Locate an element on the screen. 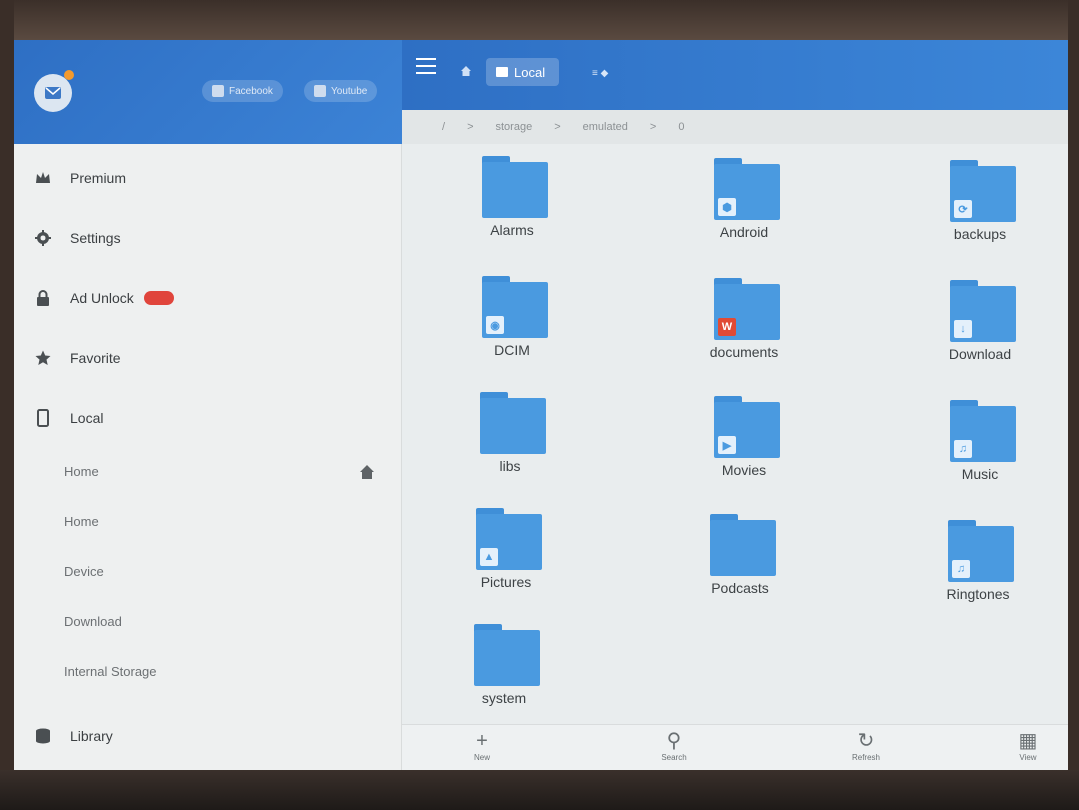  search-label: Search is located at coordinates (674, 757).